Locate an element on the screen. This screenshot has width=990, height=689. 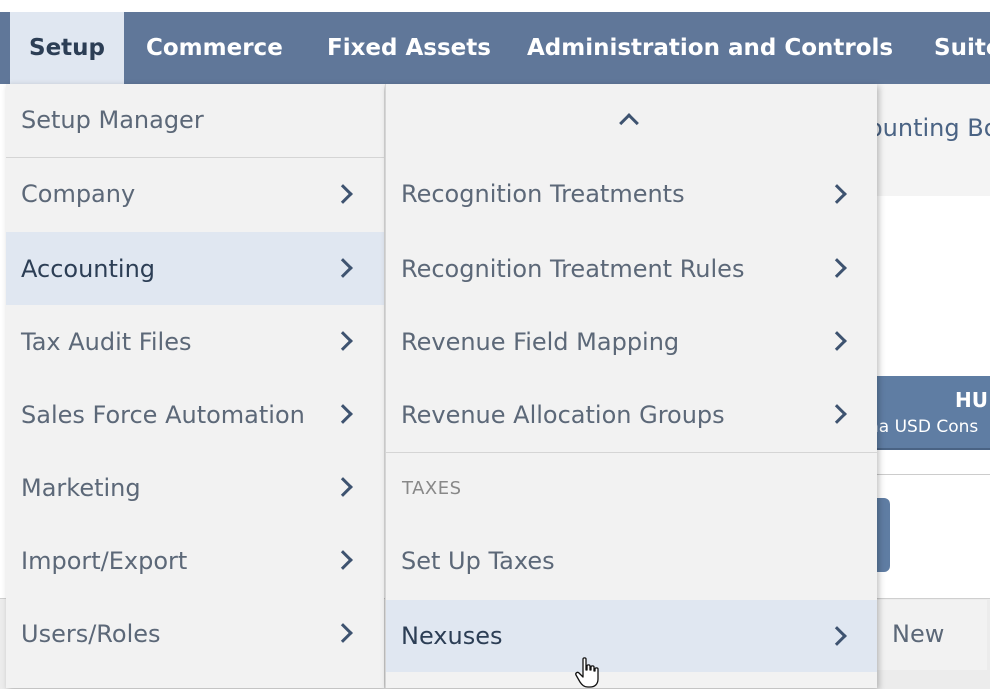
column-header-subtitle: na USD Cons is located at coordinates (923, 427).